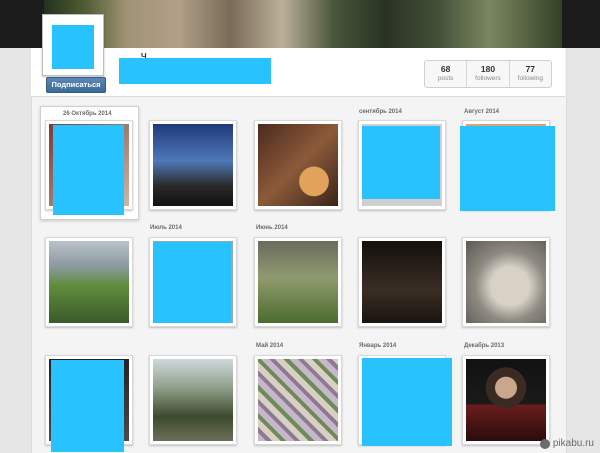  Describe the element at coordinates (488, 78) in the screenshot. I see `stat-followers-label: followers` at that location.